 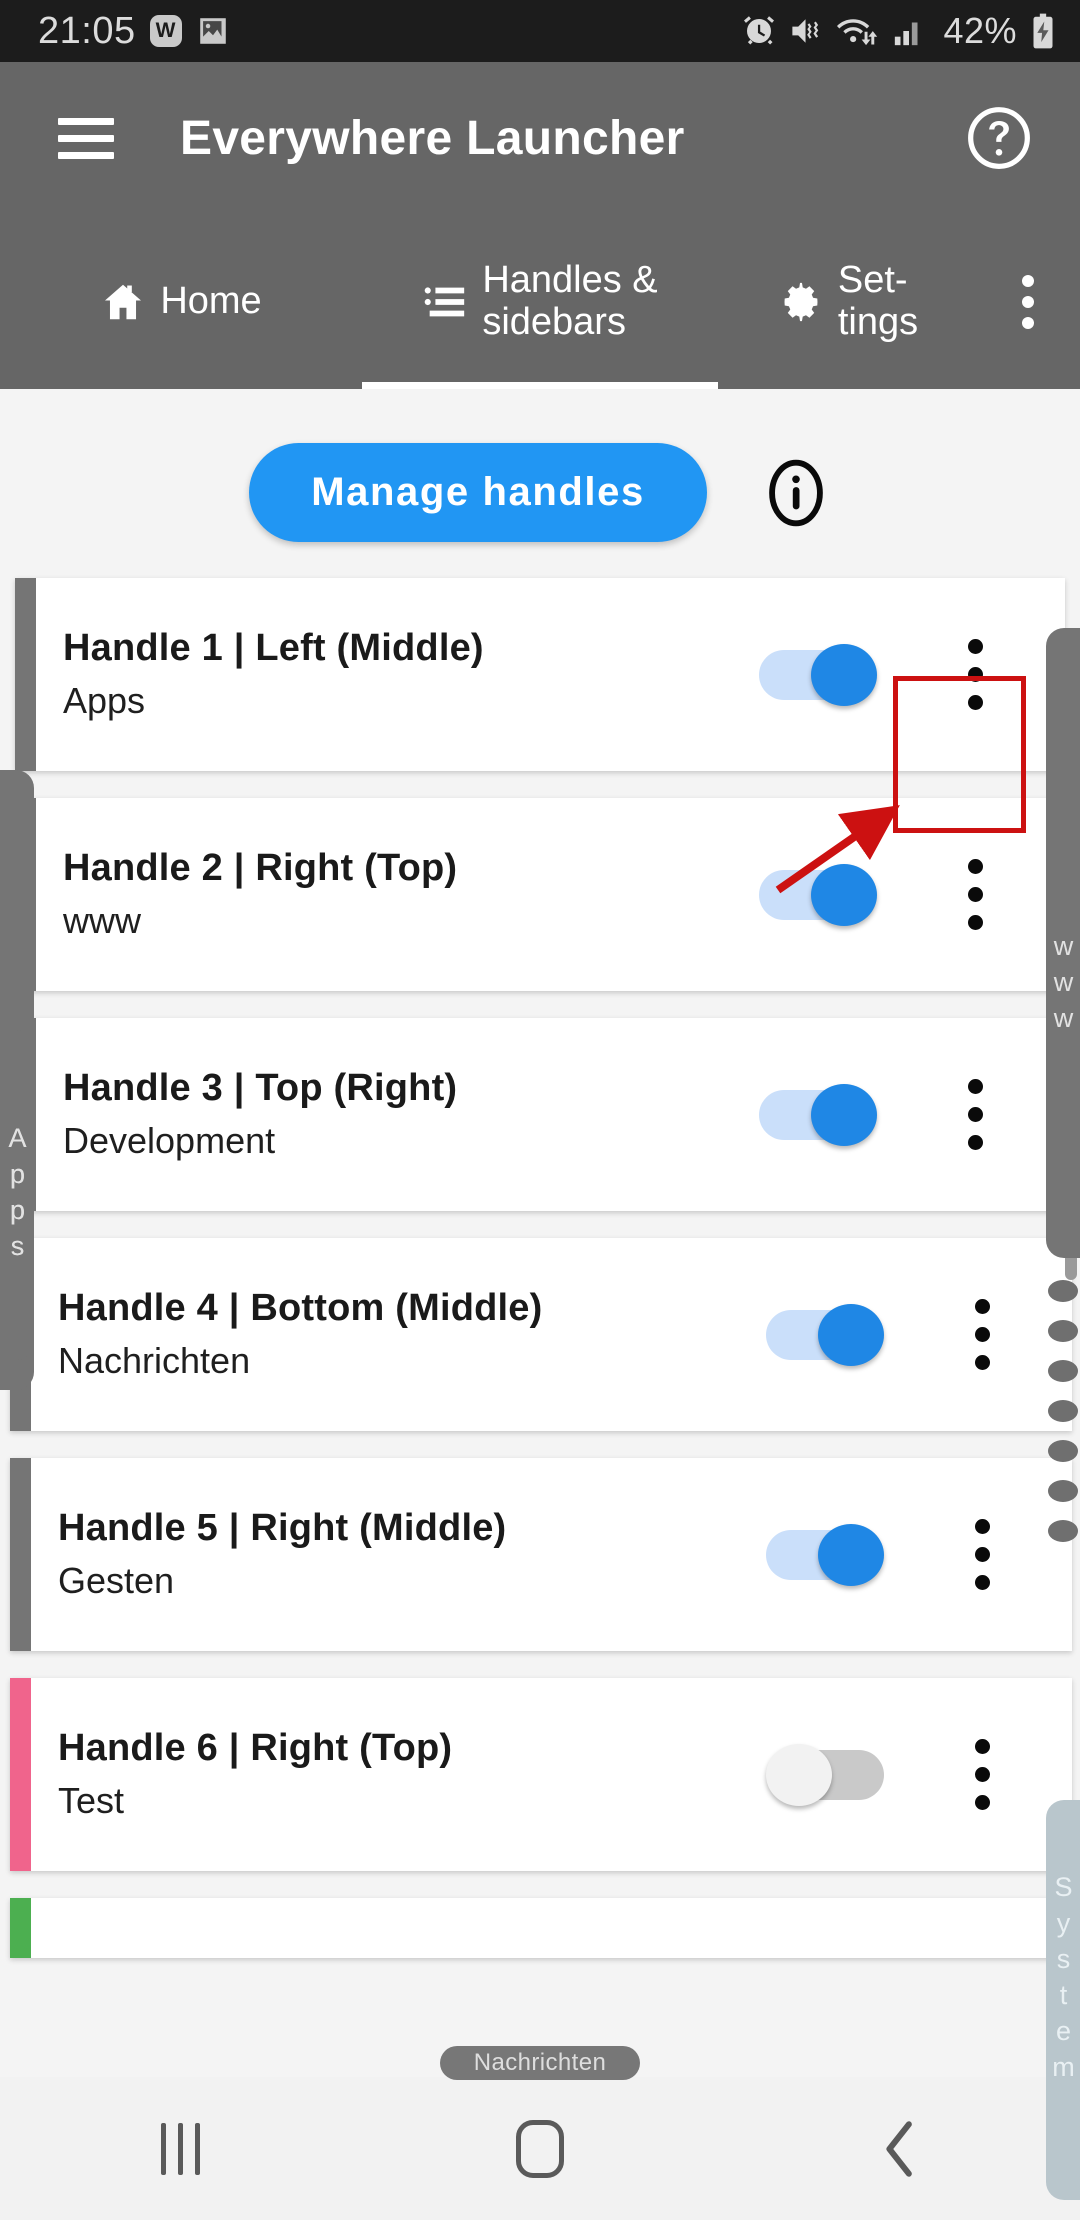 What do you see at coordinates (541, 1928) in the screenshot?
I see `table-row` at bounding box center [541, 1928].